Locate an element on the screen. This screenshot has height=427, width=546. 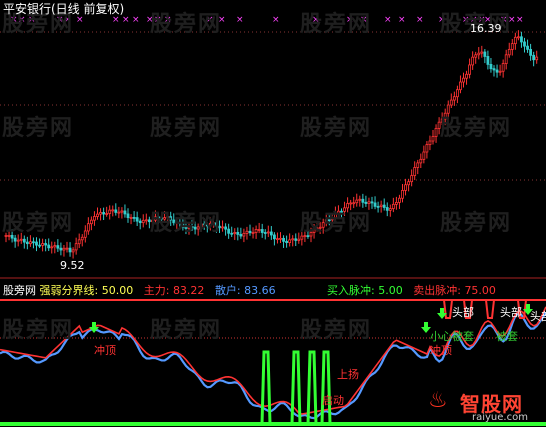
header-main-key: 主力: is located at coordinates (156, 290).